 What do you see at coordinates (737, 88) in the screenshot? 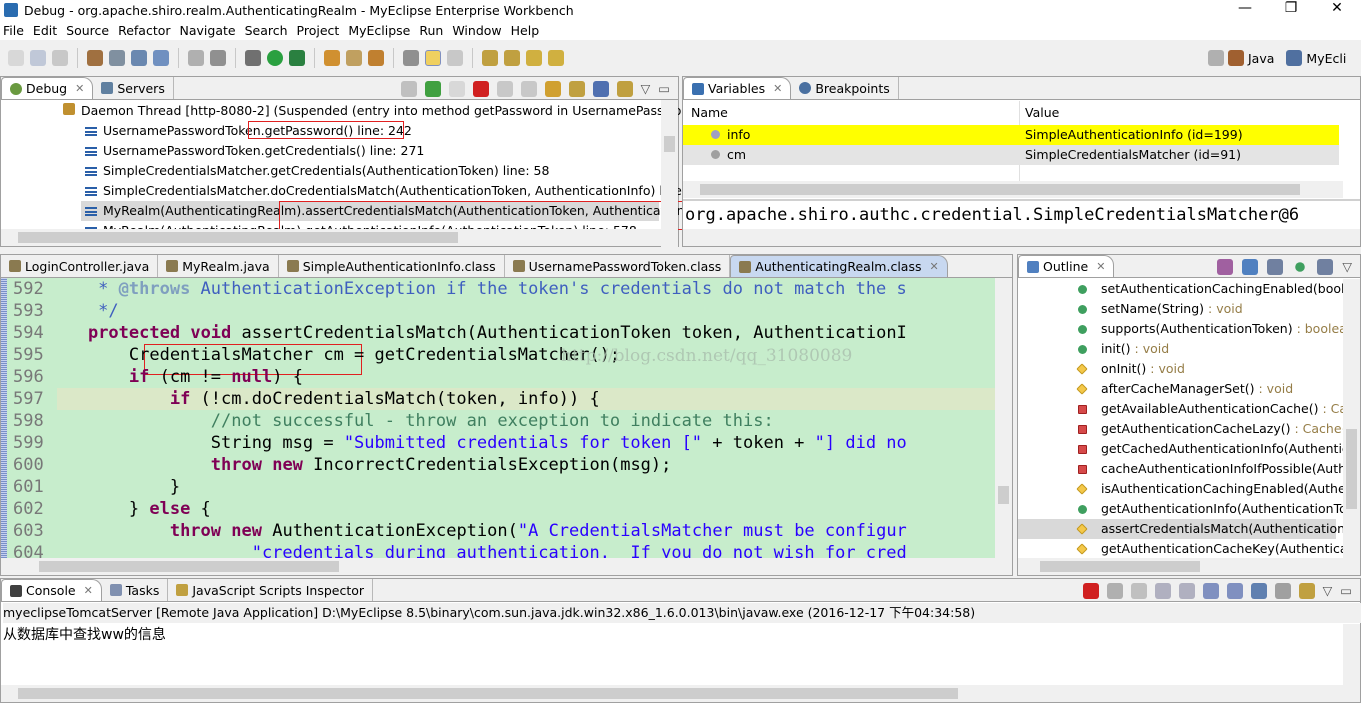
I see `tab-variables: Variables ✕` at bounding box center [737, 88].